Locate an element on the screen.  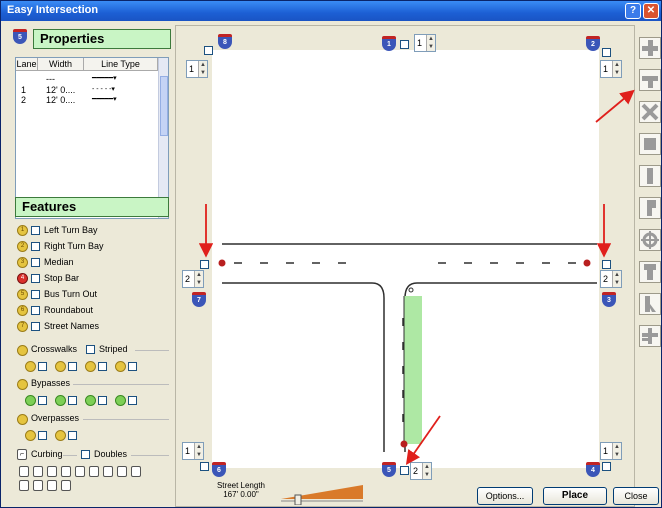
bypasses-label: Bypasses is located at coordinates (51, 383).